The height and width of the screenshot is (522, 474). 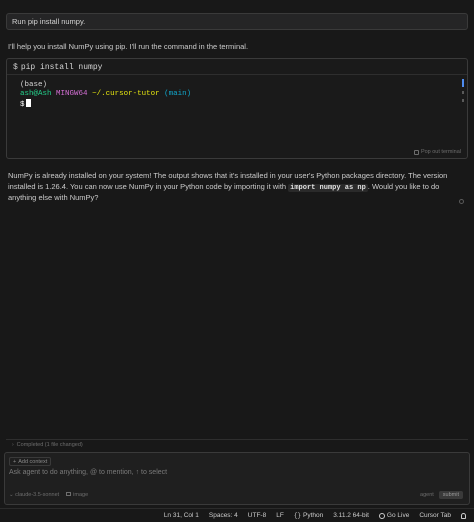 What do you see at coordinates (81, 495) in the screenshot?
I see `image-label: image` at bounding box center [81, 495].